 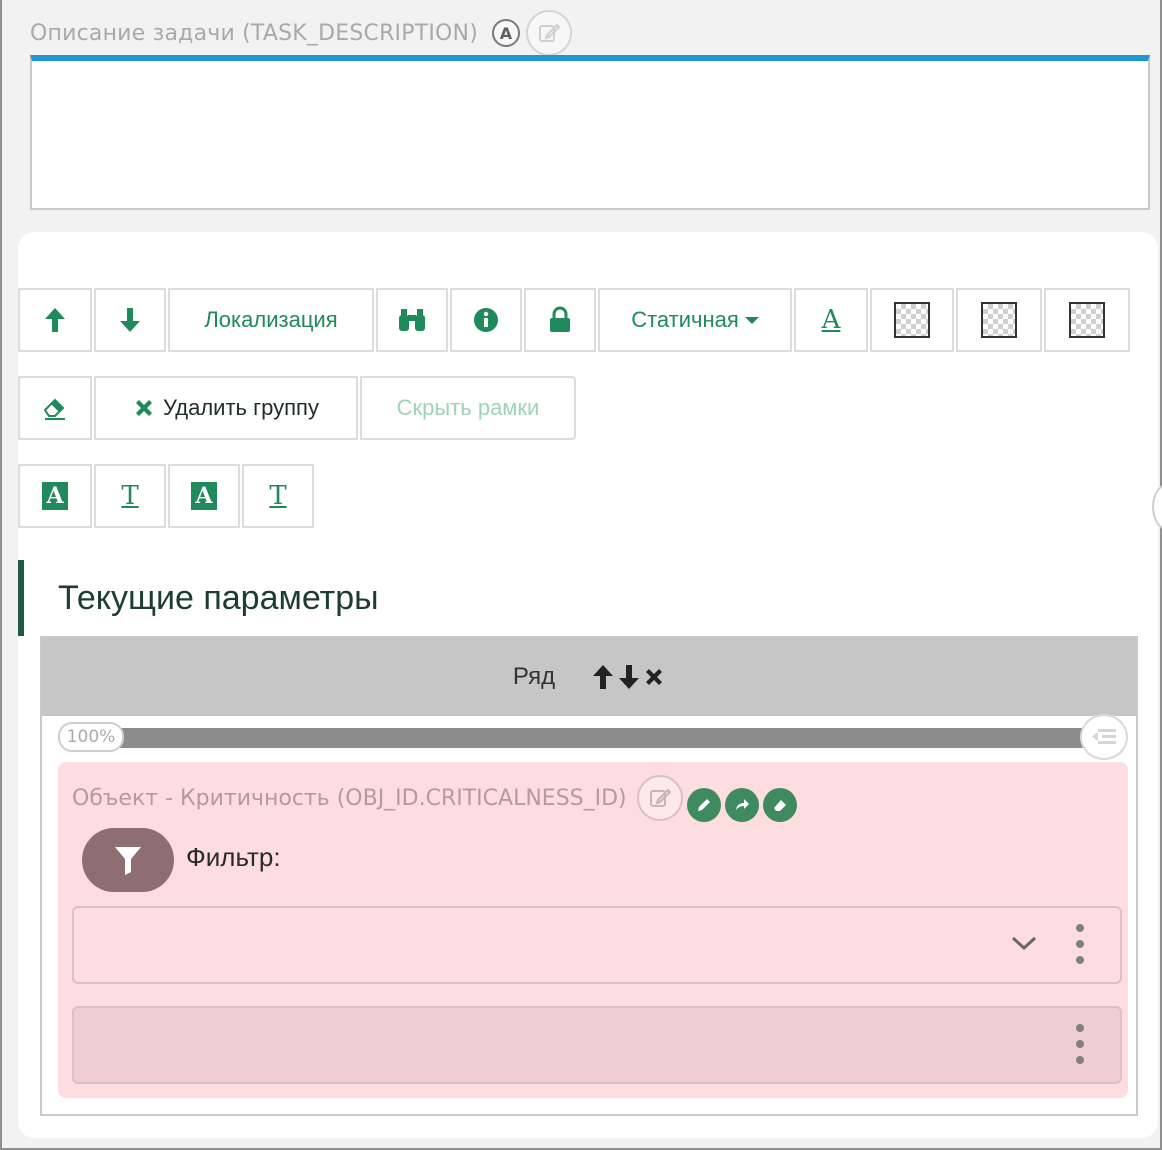 I want to click on delete-group-button: Удалить группу, so click(x=226, y=408).